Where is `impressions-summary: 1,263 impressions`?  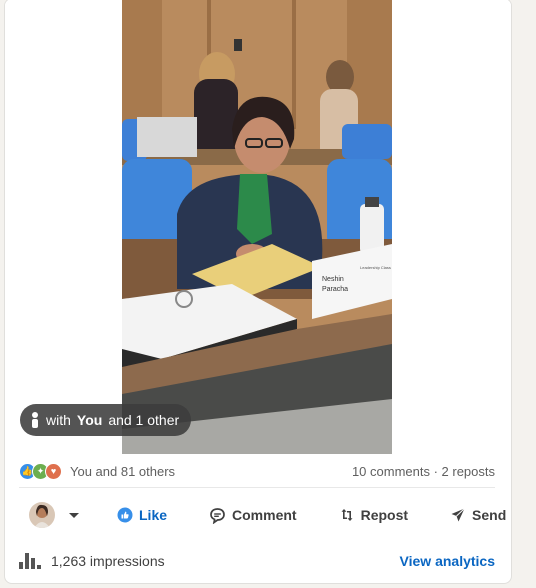
impressions-summary: 1,263 impressions is located at coordinates (92, 561).